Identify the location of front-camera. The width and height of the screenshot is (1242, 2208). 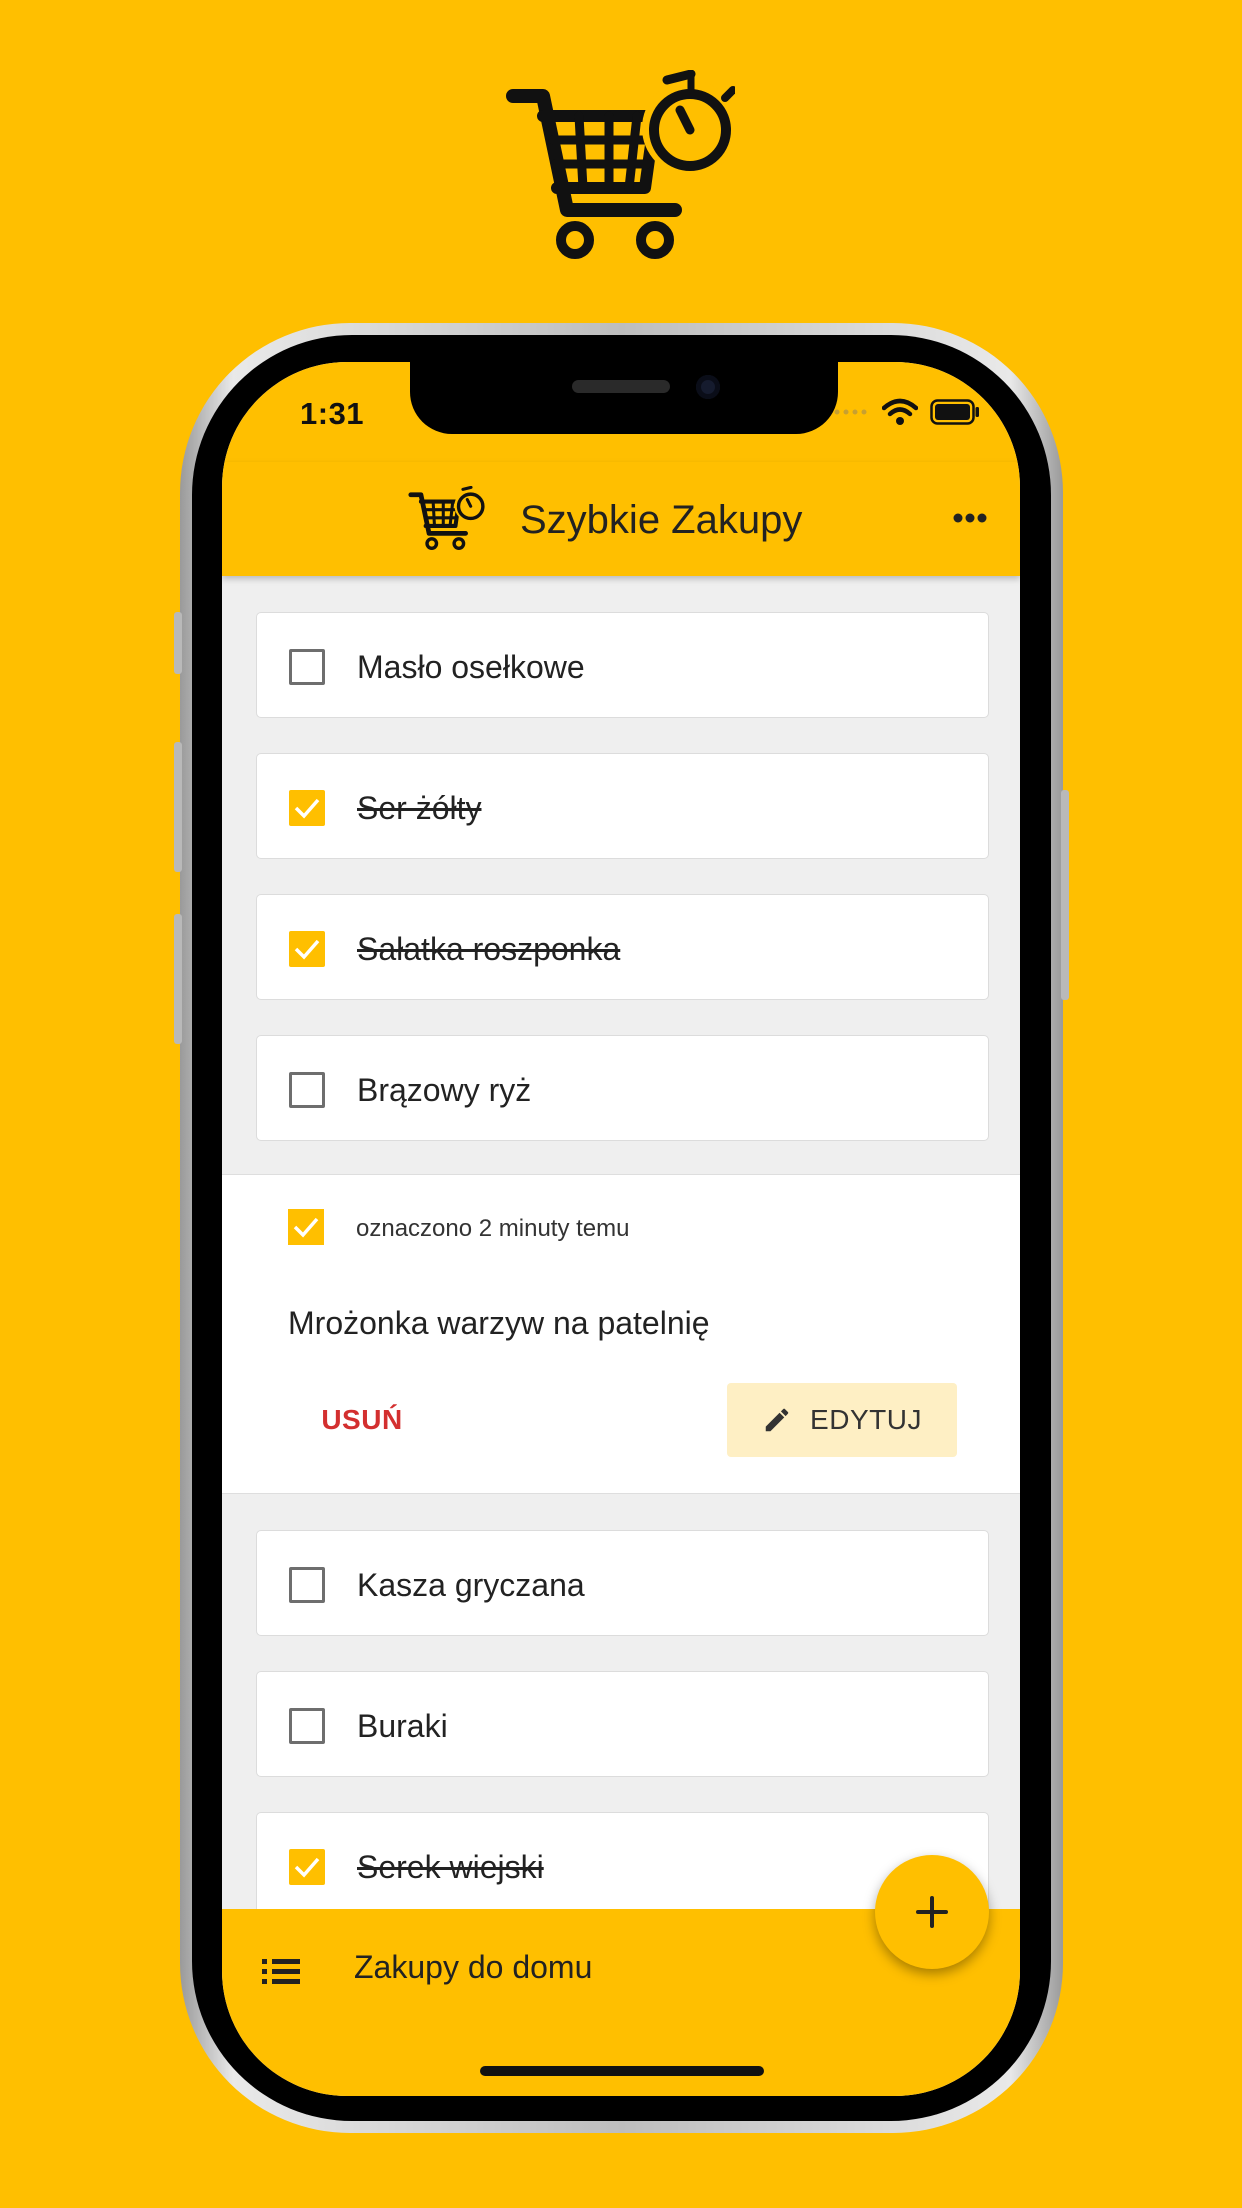
(708, 387).